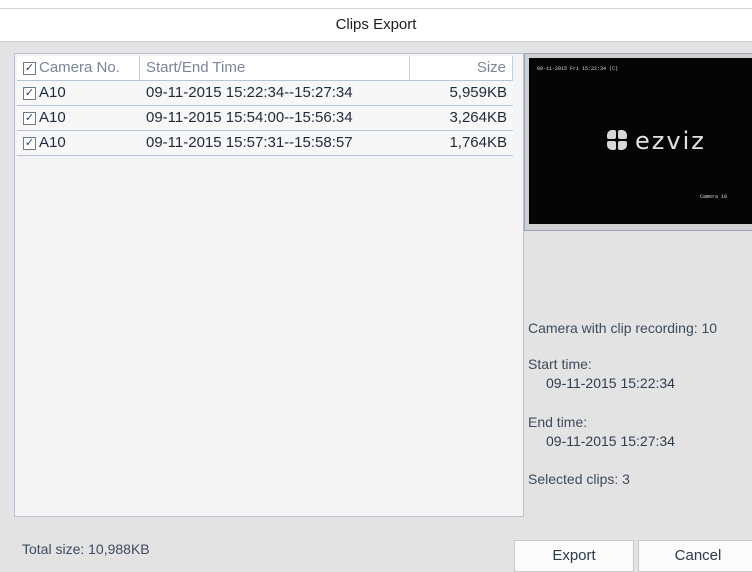  What do you see at coordinates (558, 422) in the screenshot?
I see `end-time-label: End time:` at bounding box center [558, 422].